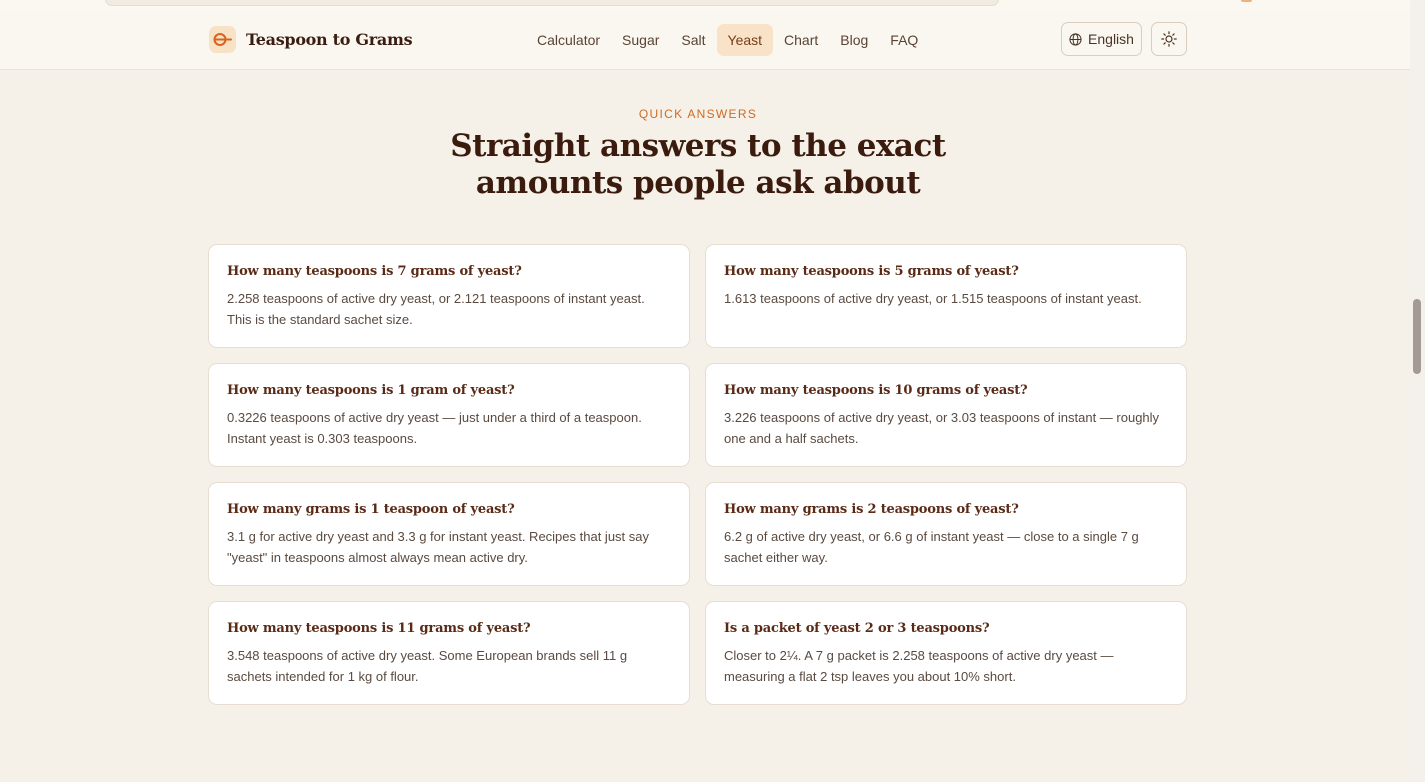  What do you see at coordinates (379, 628) in the screenshot?
I see `faq-question: How many teaspoons is 11 grams of yeast?` at bounding box center [379, 628].